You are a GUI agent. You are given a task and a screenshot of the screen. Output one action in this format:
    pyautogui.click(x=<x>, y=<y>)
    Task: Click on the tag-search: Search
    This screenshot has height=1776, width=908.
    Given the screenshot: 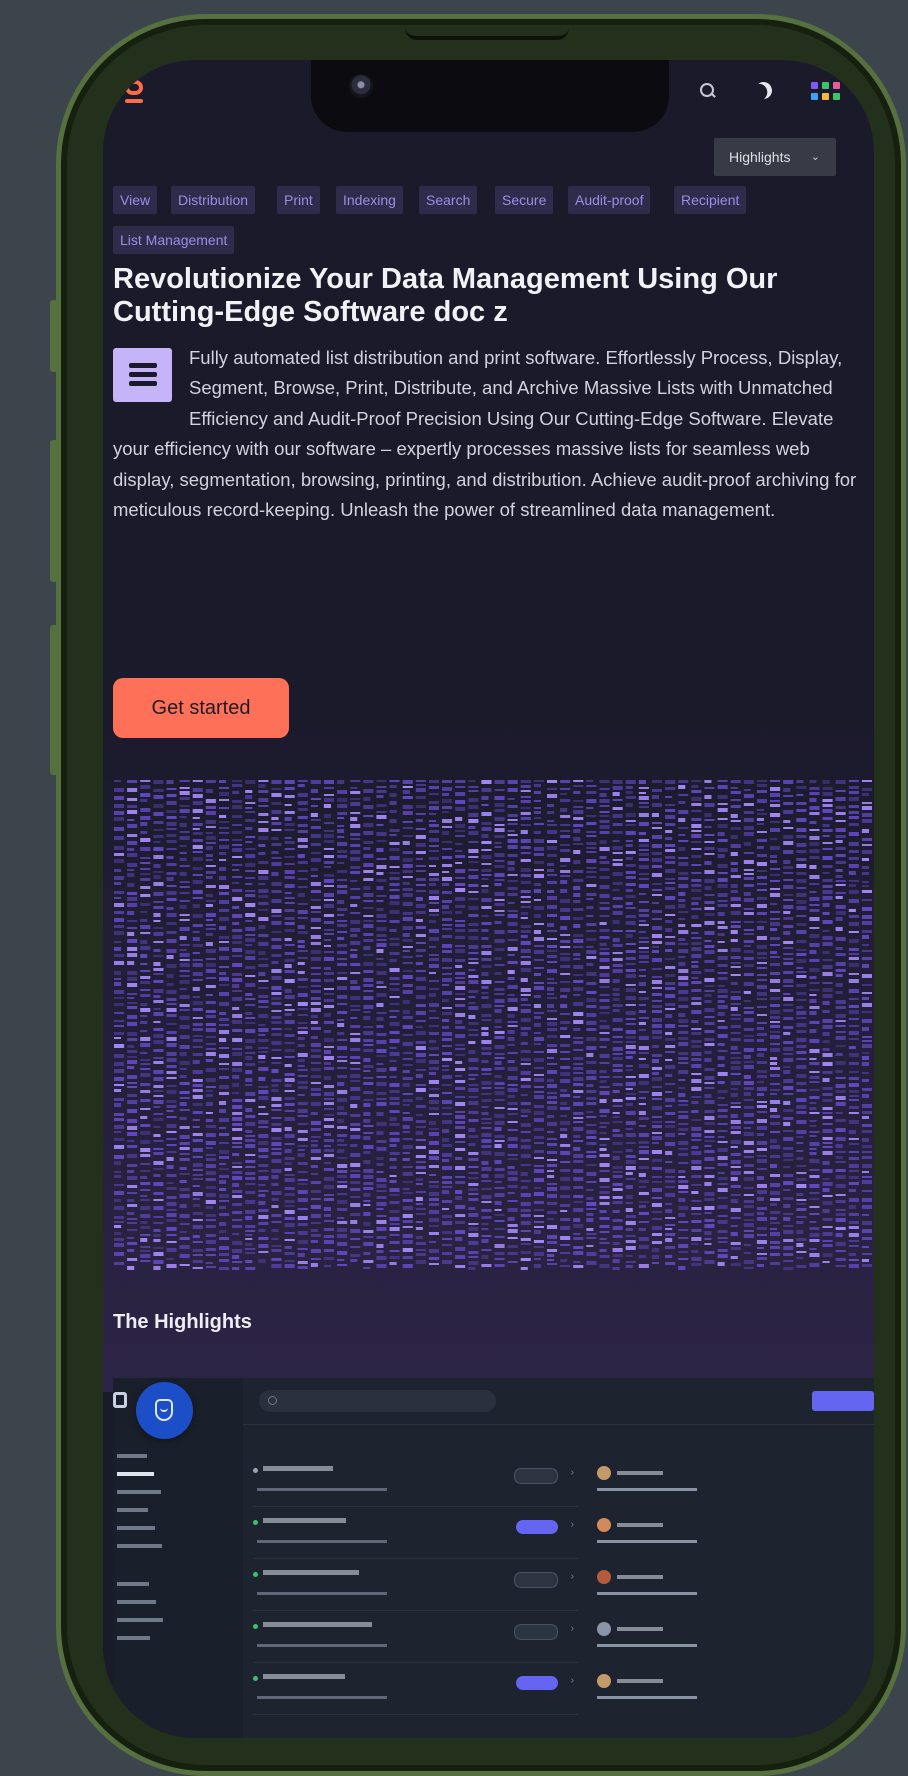 What is the action you would take?
    pyautogui.click(x=448, y=200)
    